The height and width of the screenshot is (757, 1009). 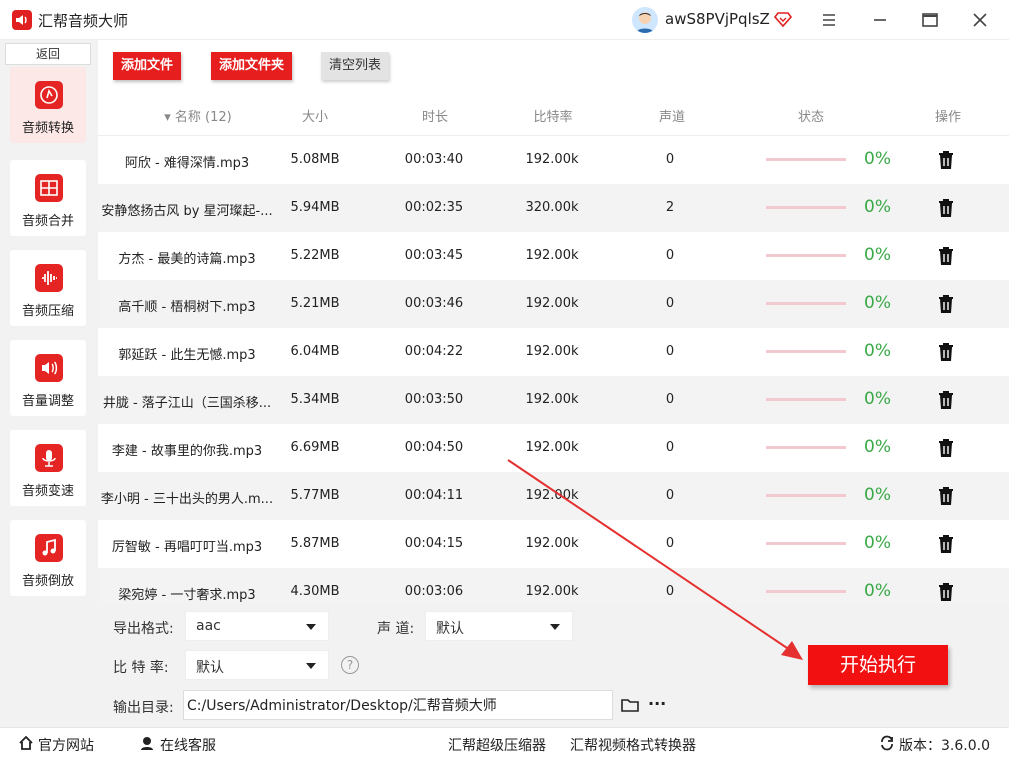 What do you see at coordinates (434, 159) in the screenshot?
I see `duration-cell: 00:03:40` at bounding box center [434, 159].